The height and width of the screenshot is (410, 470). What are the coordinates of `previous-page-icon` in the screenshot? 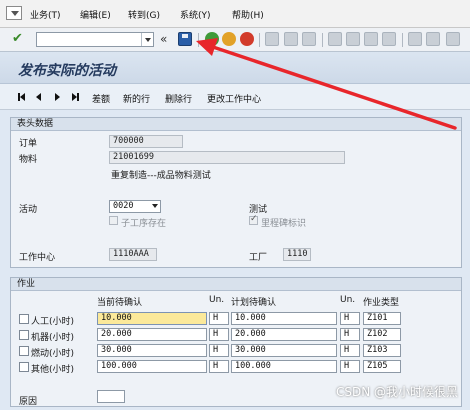 It's located at (353, 39).